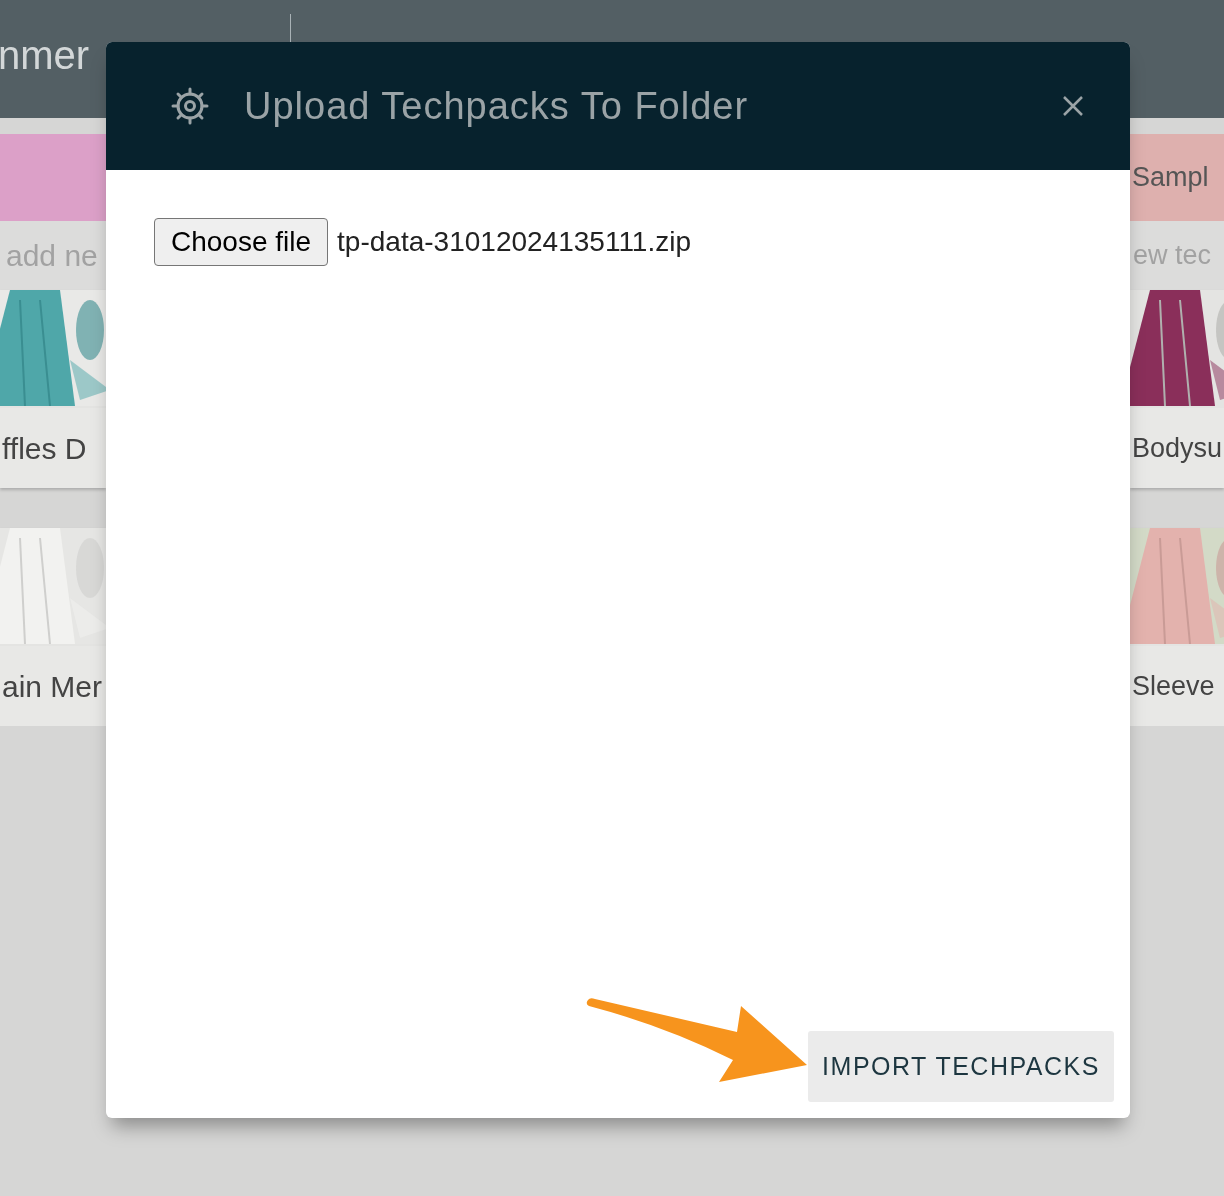  What do you see at coordinates (1173, 686) in the screenshot?
I see `card-title: Sleeve` at bounding box center [1173, 686].